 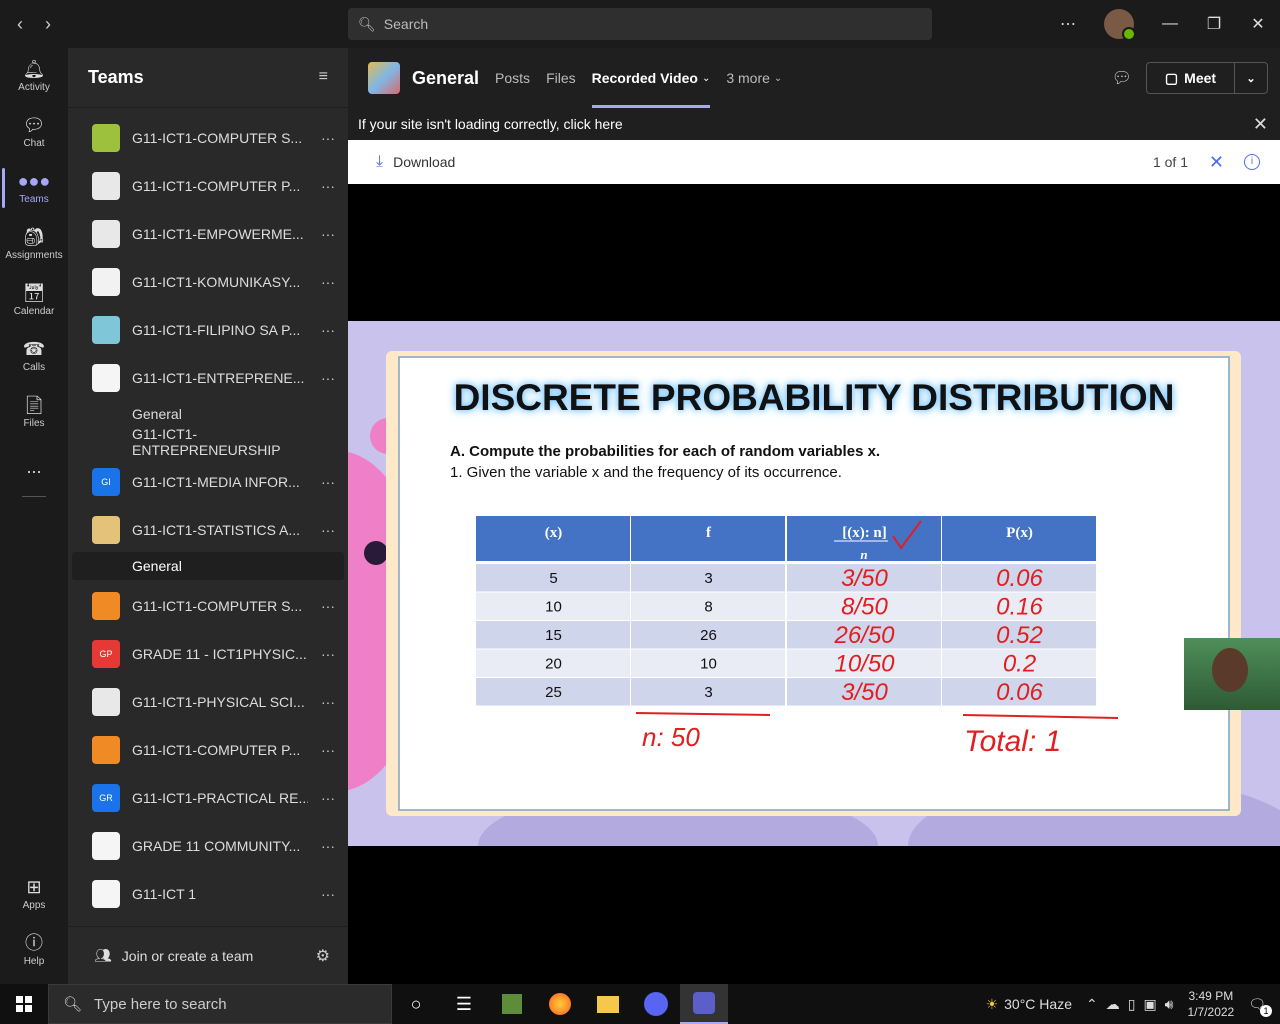 I want to click on cortana-icon: ○, so click(x=416, y=1004).